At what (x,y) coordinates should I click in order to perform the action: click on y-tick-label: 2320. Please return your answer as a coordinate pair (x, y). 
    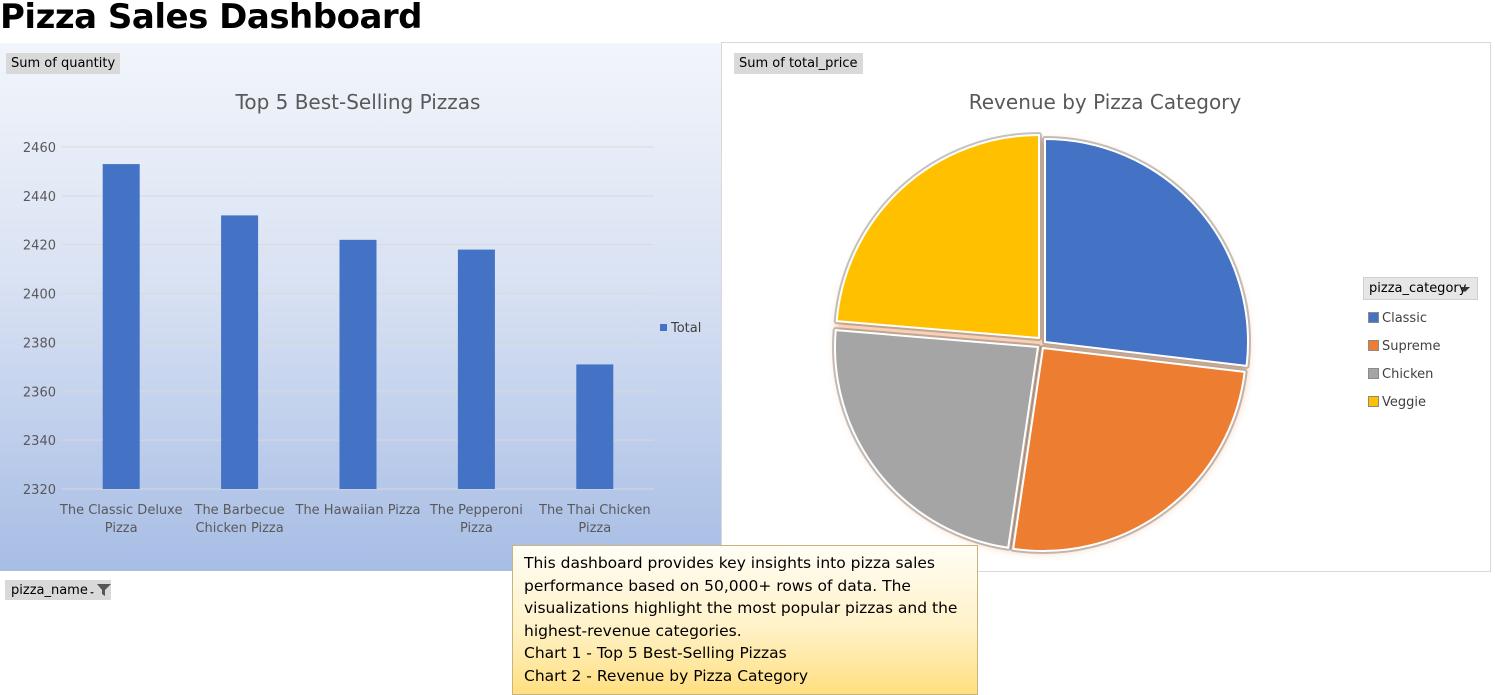
    Looking at the image, I should click on (39, 490).